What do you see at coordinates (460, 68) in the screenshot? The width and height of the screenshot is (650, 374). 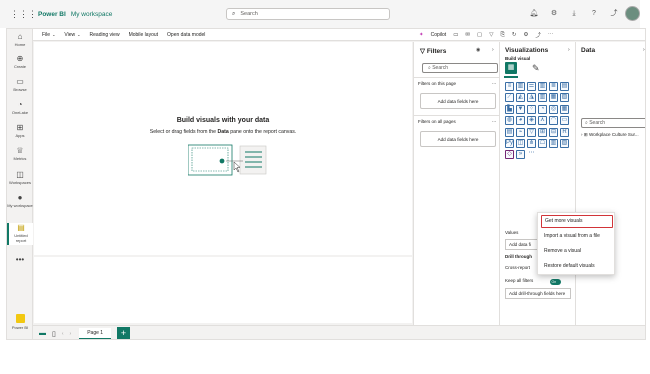 I see `filters-search-input: ⌕ Search` at bounding box center [460, 68].